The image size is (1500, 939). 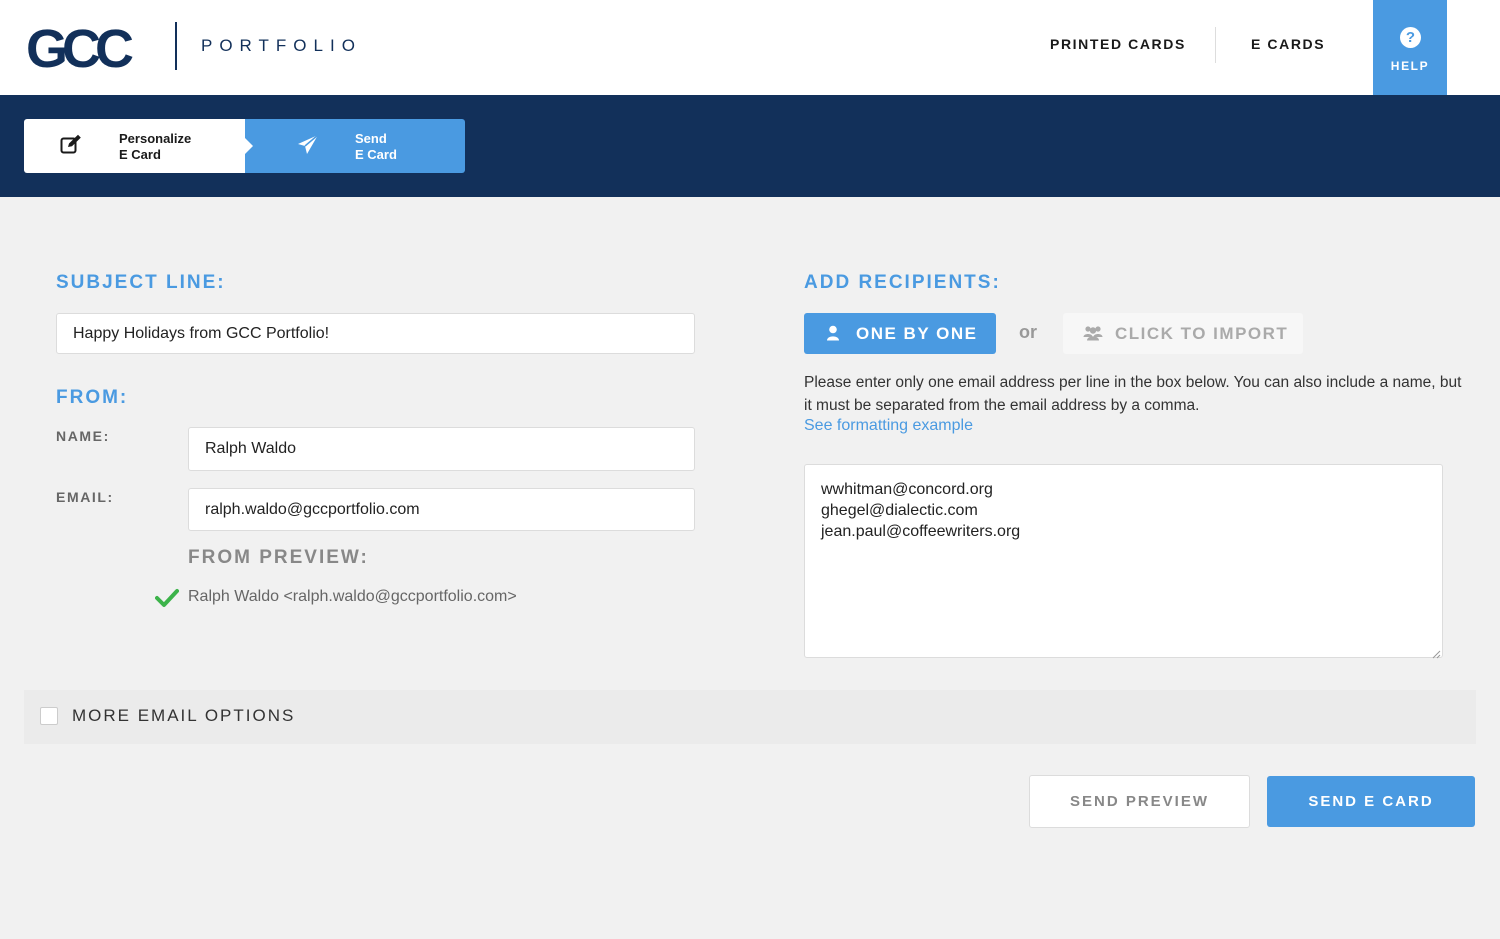 What do you see at coordinates (308, 147) in the screenshot?
I see `paper-plane-icon` at bounding box center [308, 147].